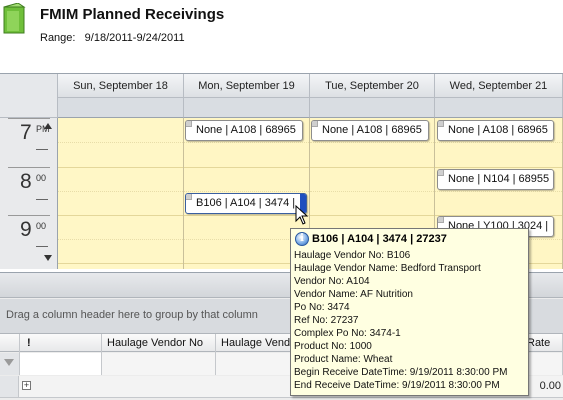 This screenshot has height=400, width=563. I want to click on allday-cell-mon, so click(247, 108).